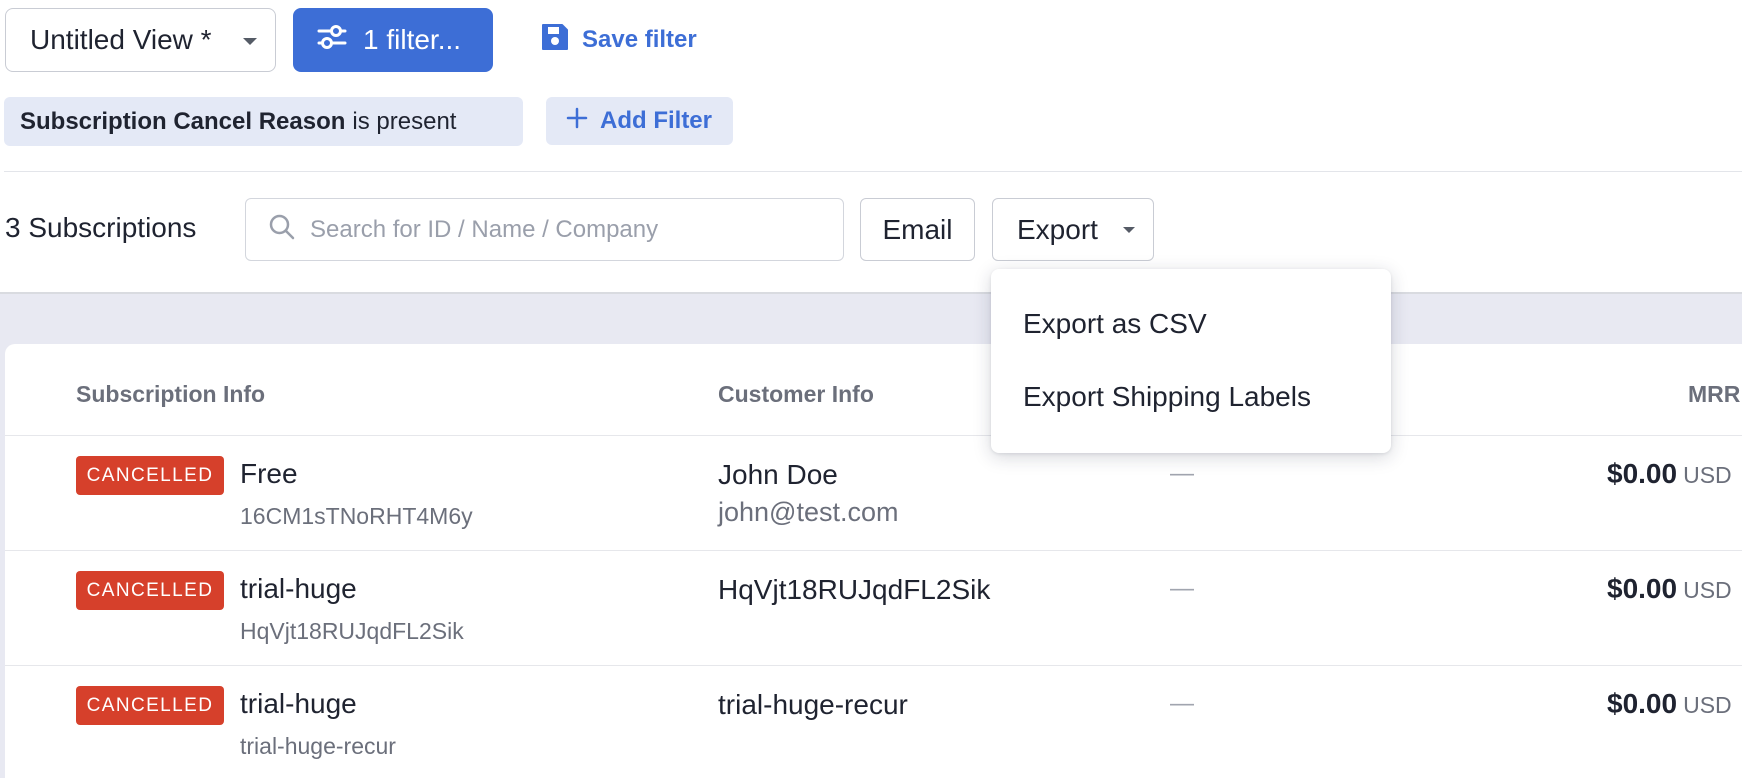 Image resolution: width=1742 pixels, height=778 pixels. Describe the element at coordinates (577, 121) in the screenshot. I see `plus-icon` at that location.